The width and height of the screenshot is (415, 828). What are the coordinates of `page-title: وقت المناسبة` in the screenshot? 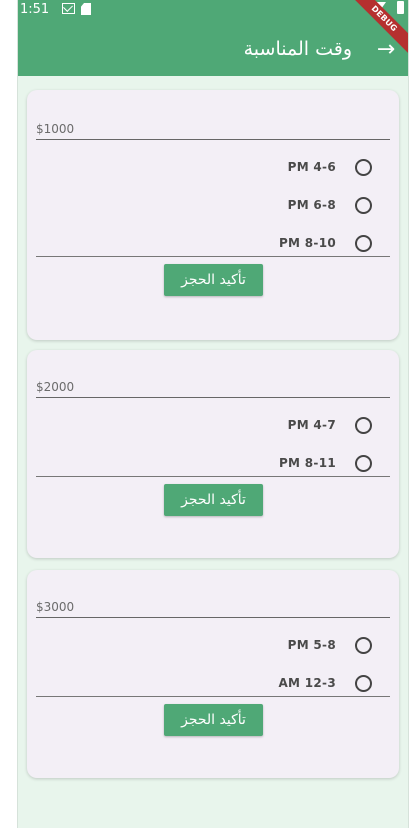 It's located at (297, 49).